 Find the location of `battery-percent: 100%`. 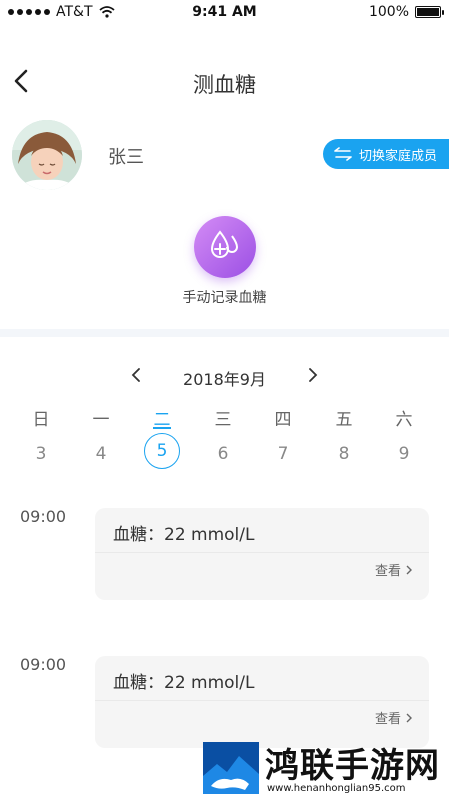

battery-percent: 100% is located at coordinates (388, 12).